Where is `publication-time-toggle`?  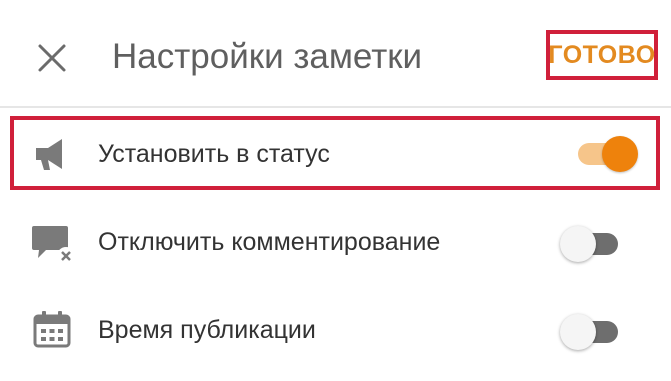 publication-time-toggle is located at coordinates (592, 332).